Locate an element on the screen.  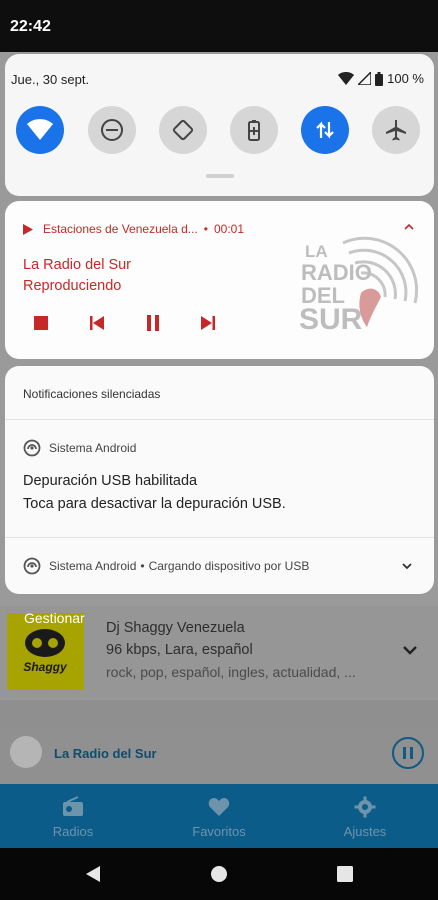
notif1-title: Depuración USB habilitada is located at coordinates (110, 481).